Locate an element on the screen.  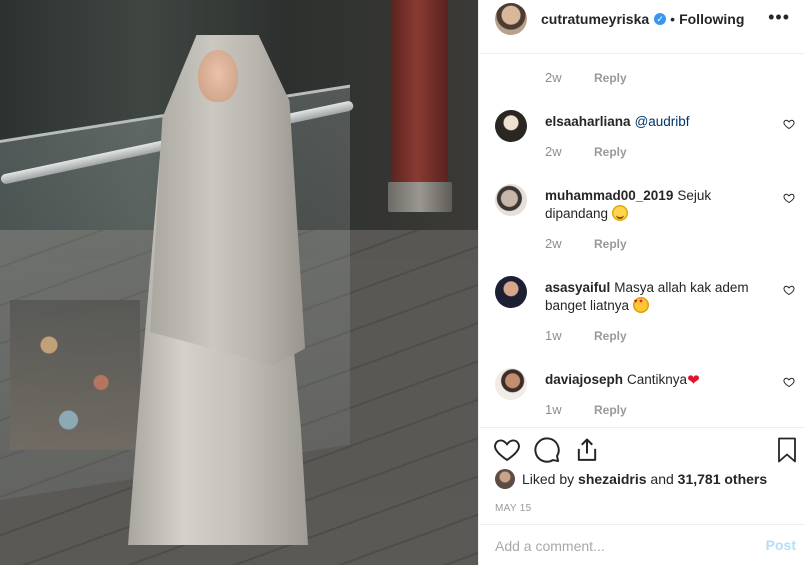
following-button: Following is located at coordinates (711, 19).